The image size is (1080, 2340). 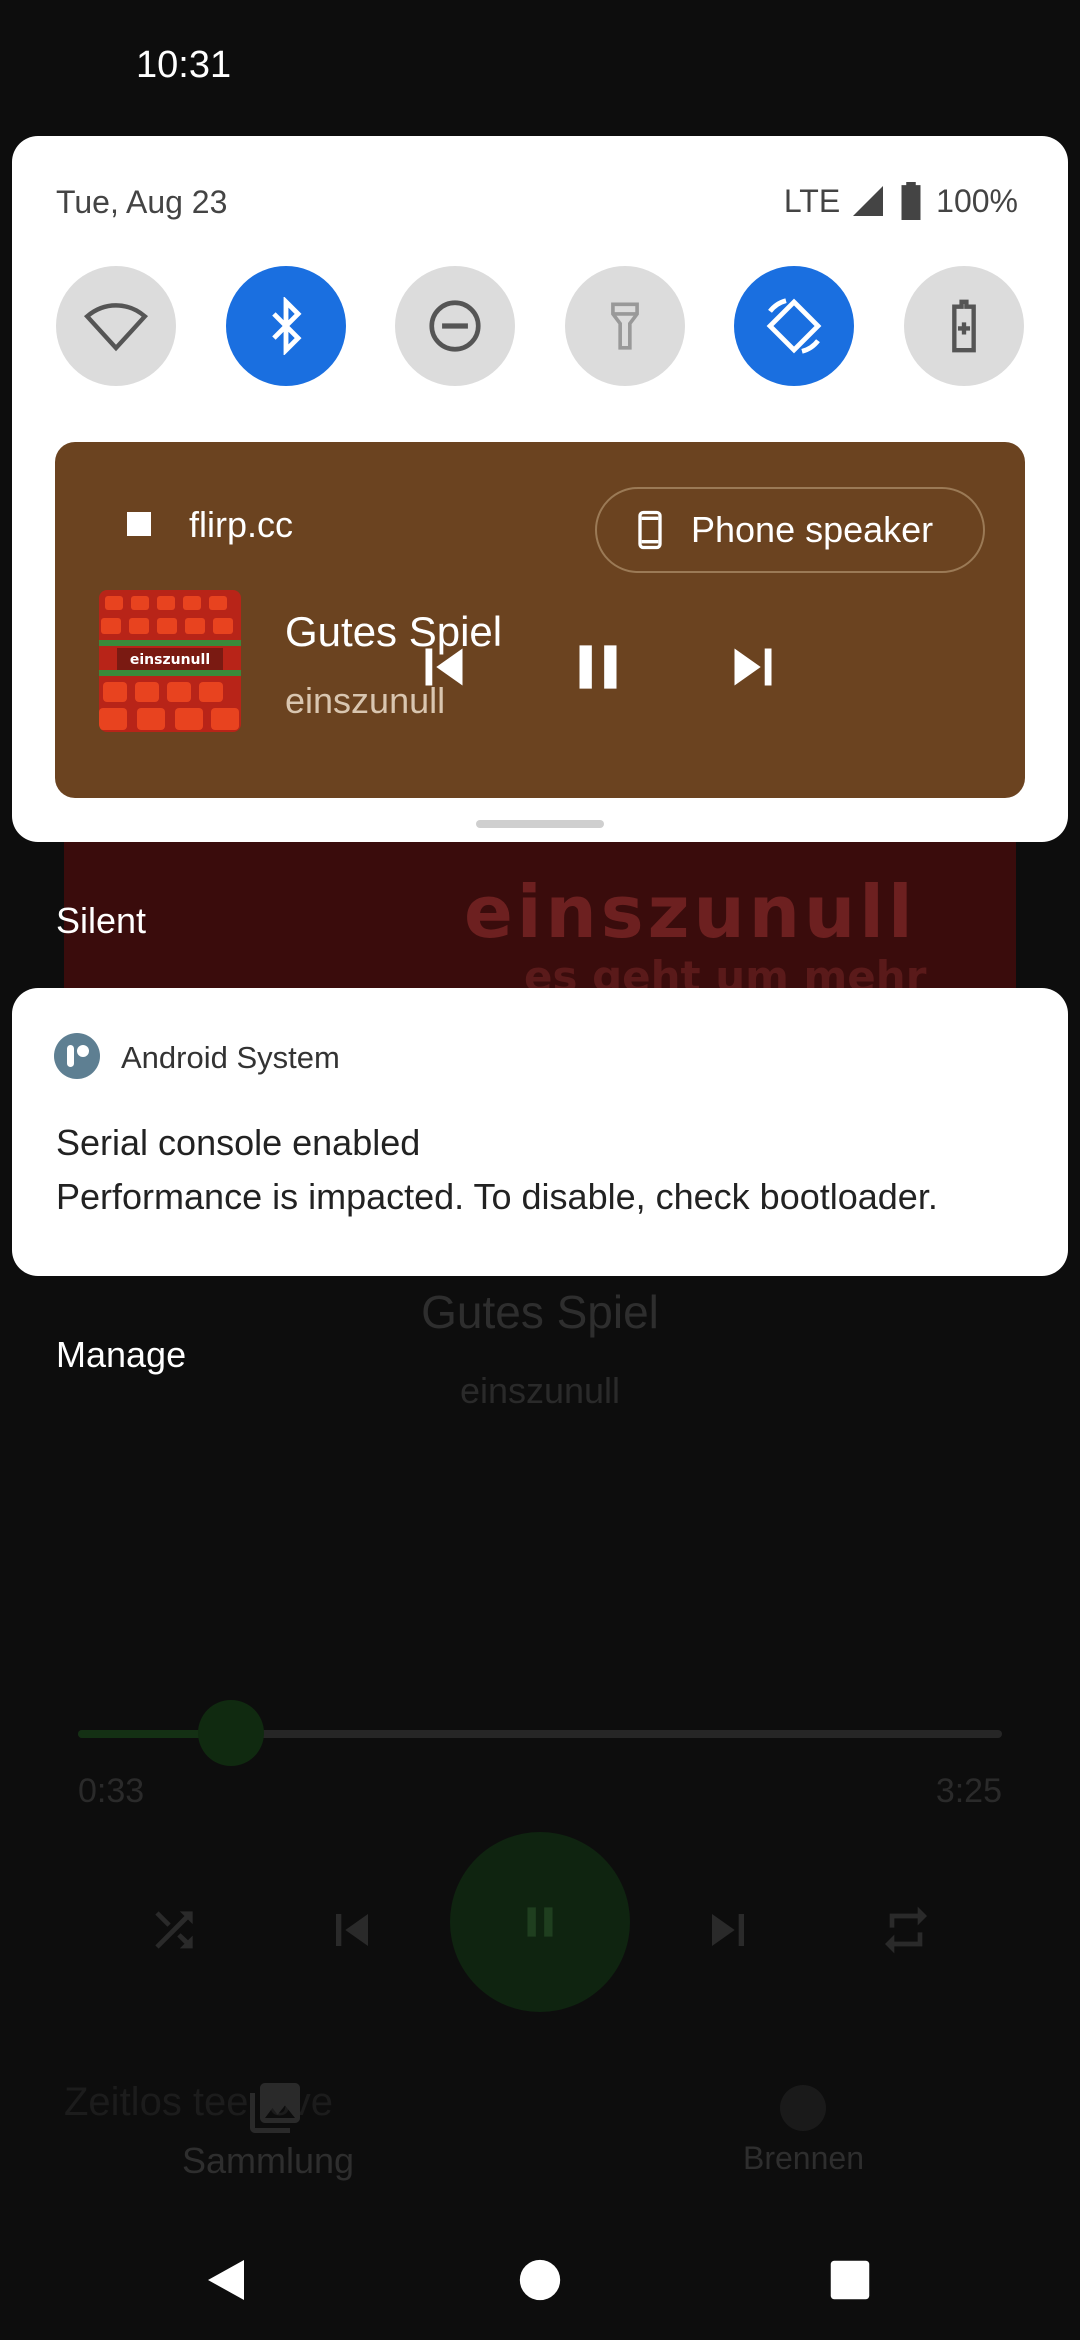 What do you see at coordinates (911, 201) in the screenshot?
I see `battery-icon` at bounding box center [911, 201].